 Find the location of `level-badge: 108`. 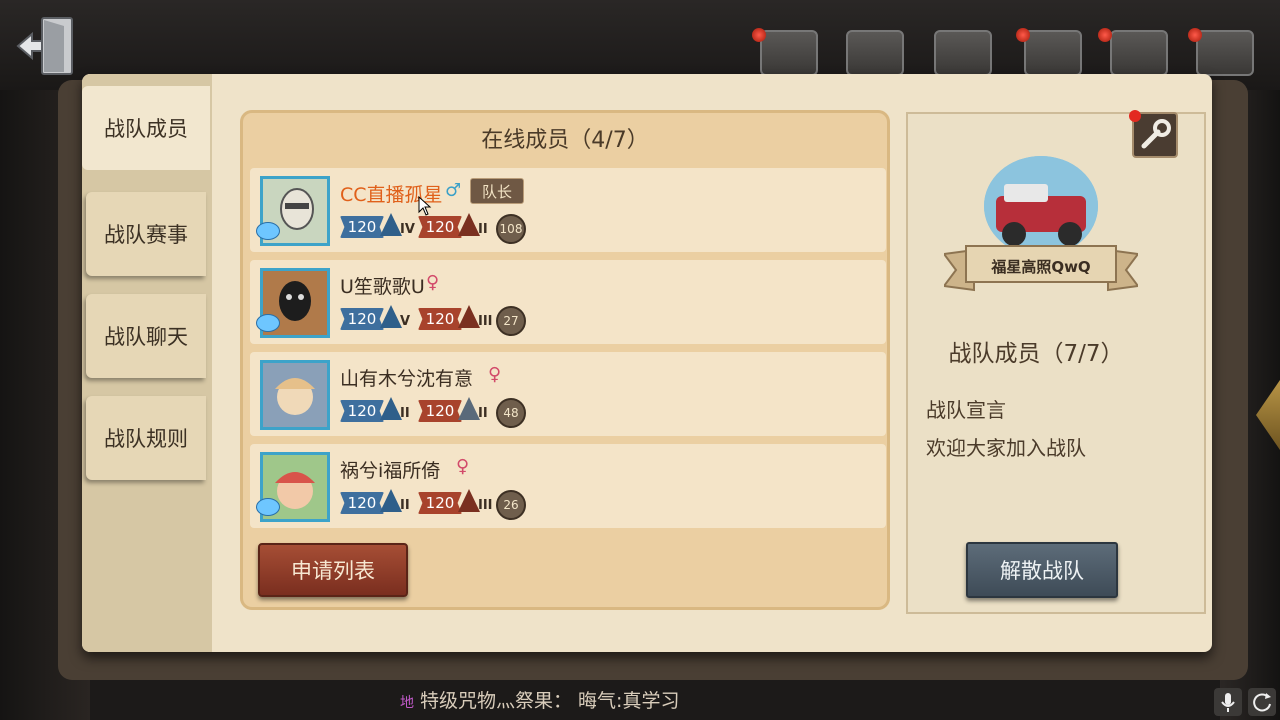

level-badge: 108 is located at coordinates (511, 229).